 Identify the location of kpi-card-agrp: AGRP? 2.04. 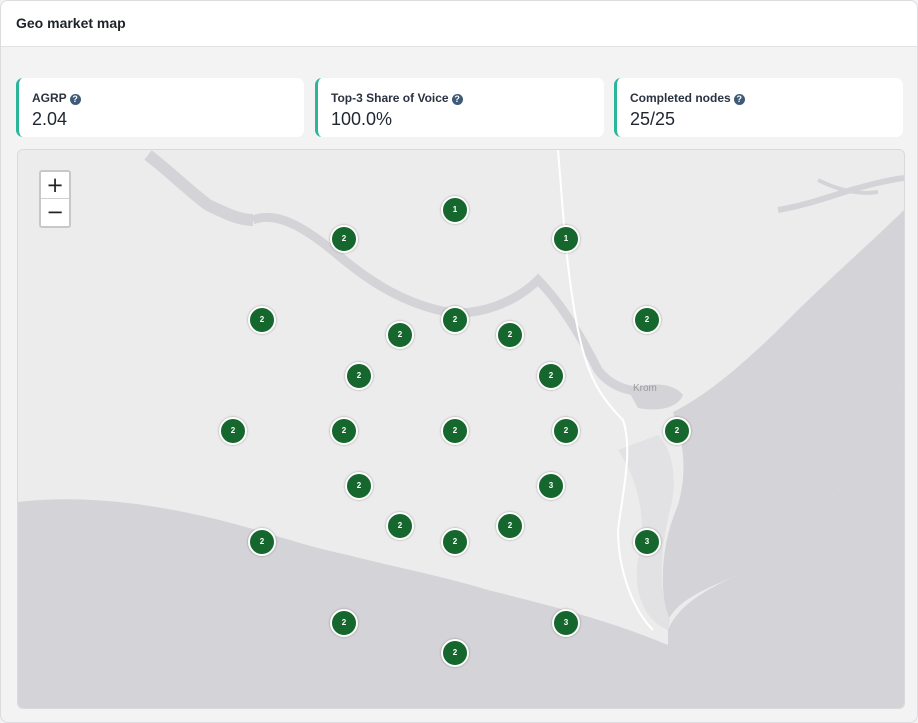
(160, 107).